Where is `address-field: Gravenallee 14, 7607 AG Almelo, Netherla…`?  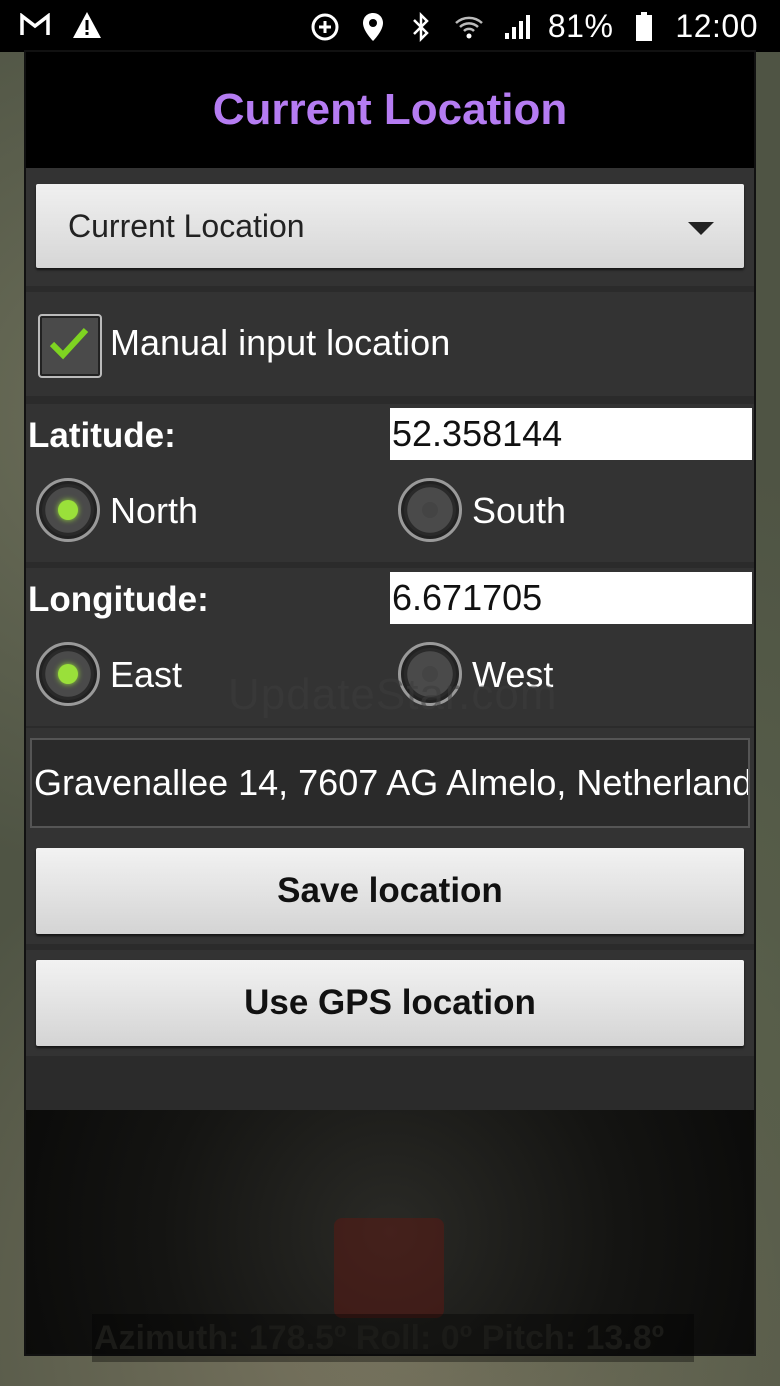 address-field: Gravenallee 14, 7607 AG Almelo, Netherla… is located at coordinates (390, 783).